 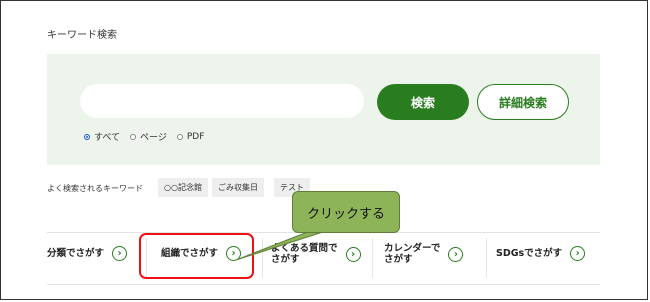 What do you see at coordinates (87, 136) in the screenshot?
I see `radio-checked-icon` at bounding box center [87, 136].